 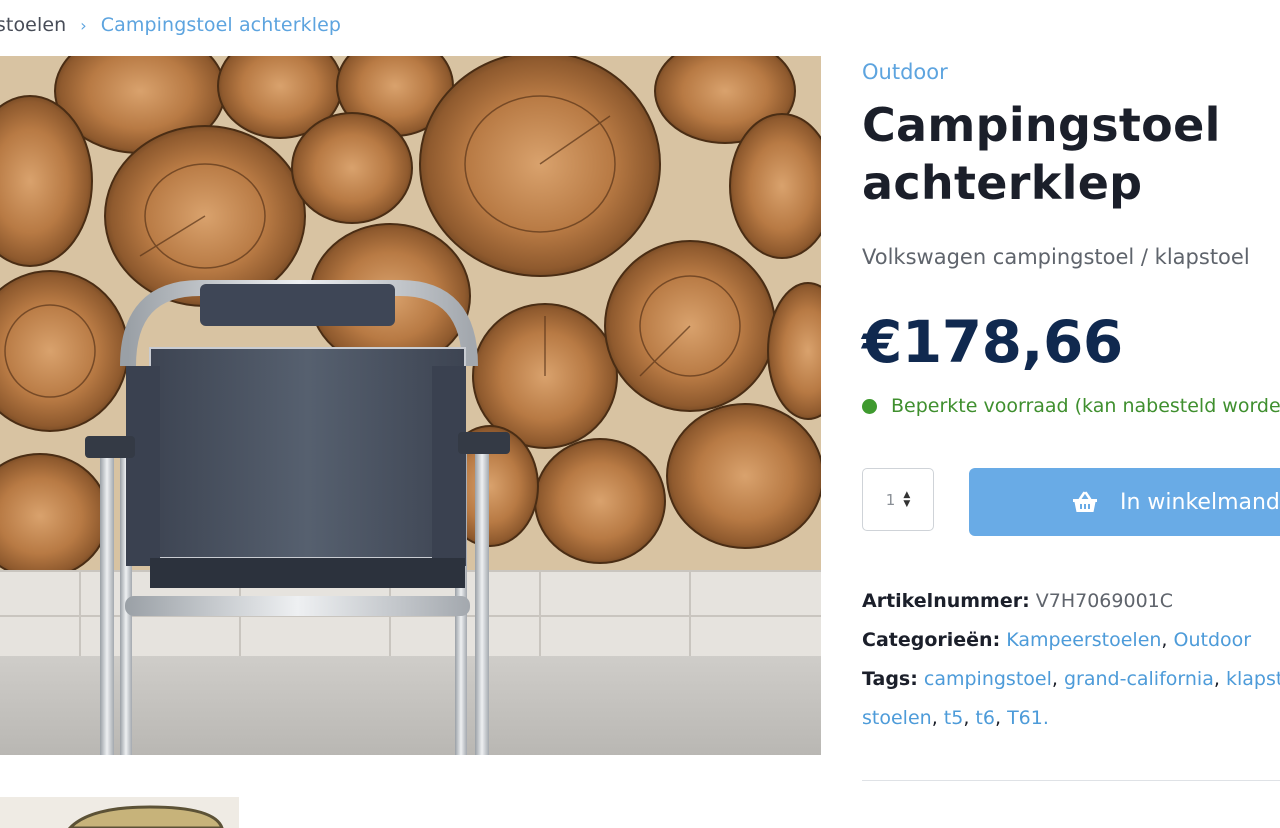 I want to click on tag-link: stoelen, so click(x=897, y=718).